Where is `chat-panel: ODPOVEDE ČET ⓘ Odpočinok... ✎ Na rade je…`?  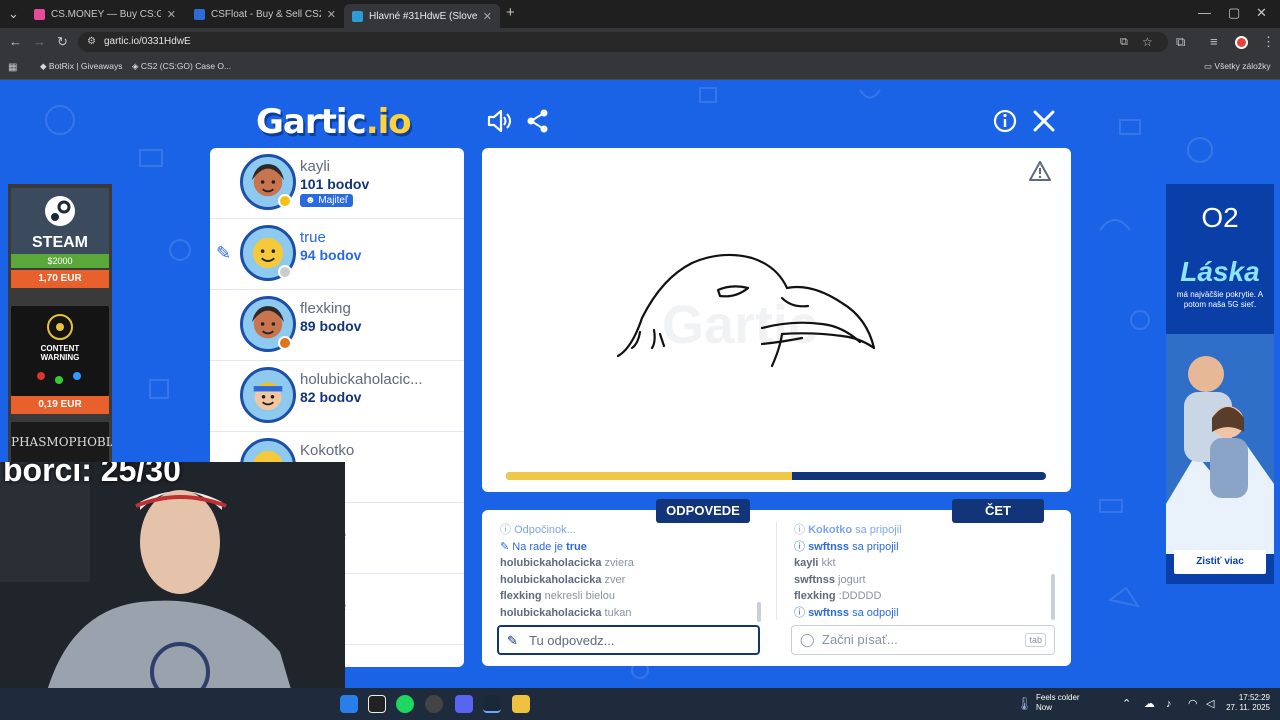 chat-panel: ODPOVEDE ČET ⓘ Odpočinok... ✎ Na rade je… is located at coordinates (776, 582).